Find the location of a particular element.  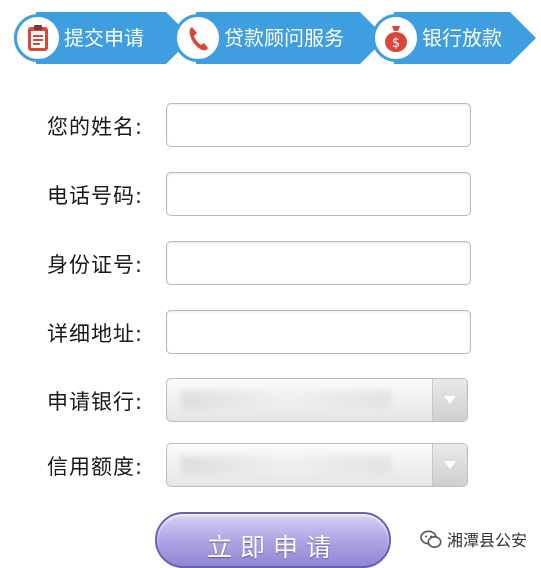

form-row-phone: 电话号码: is located at coordinates (270, 195).